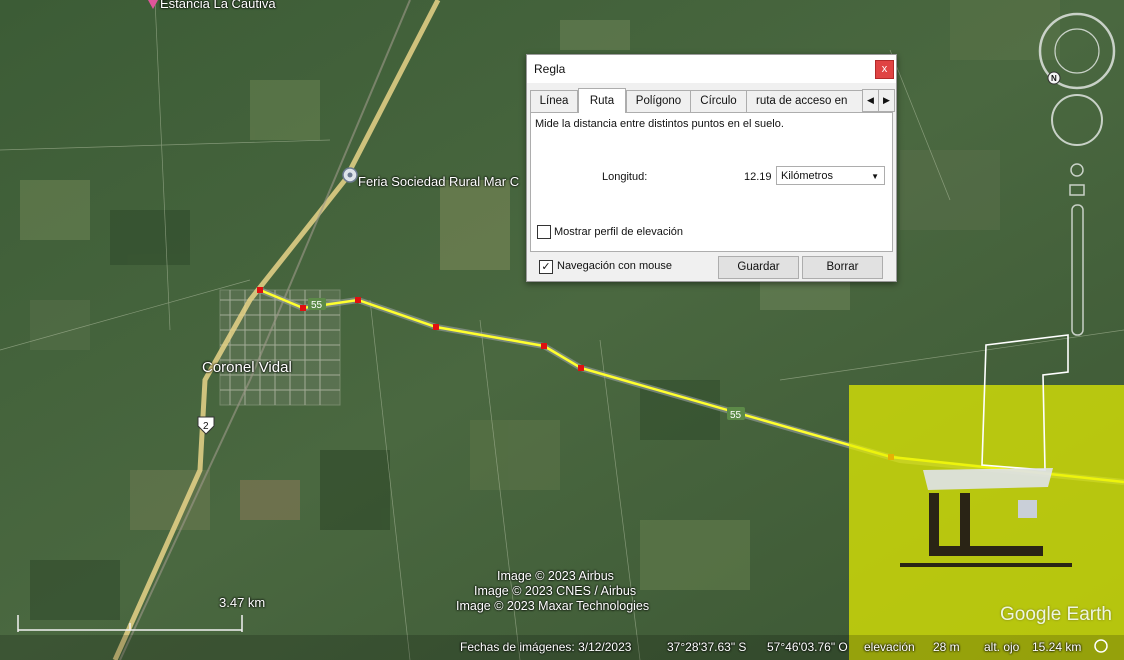 Image resolution: width=1124 pixels, height=660 pixels. I want to click on svg-text: 2, so click(206, 426).